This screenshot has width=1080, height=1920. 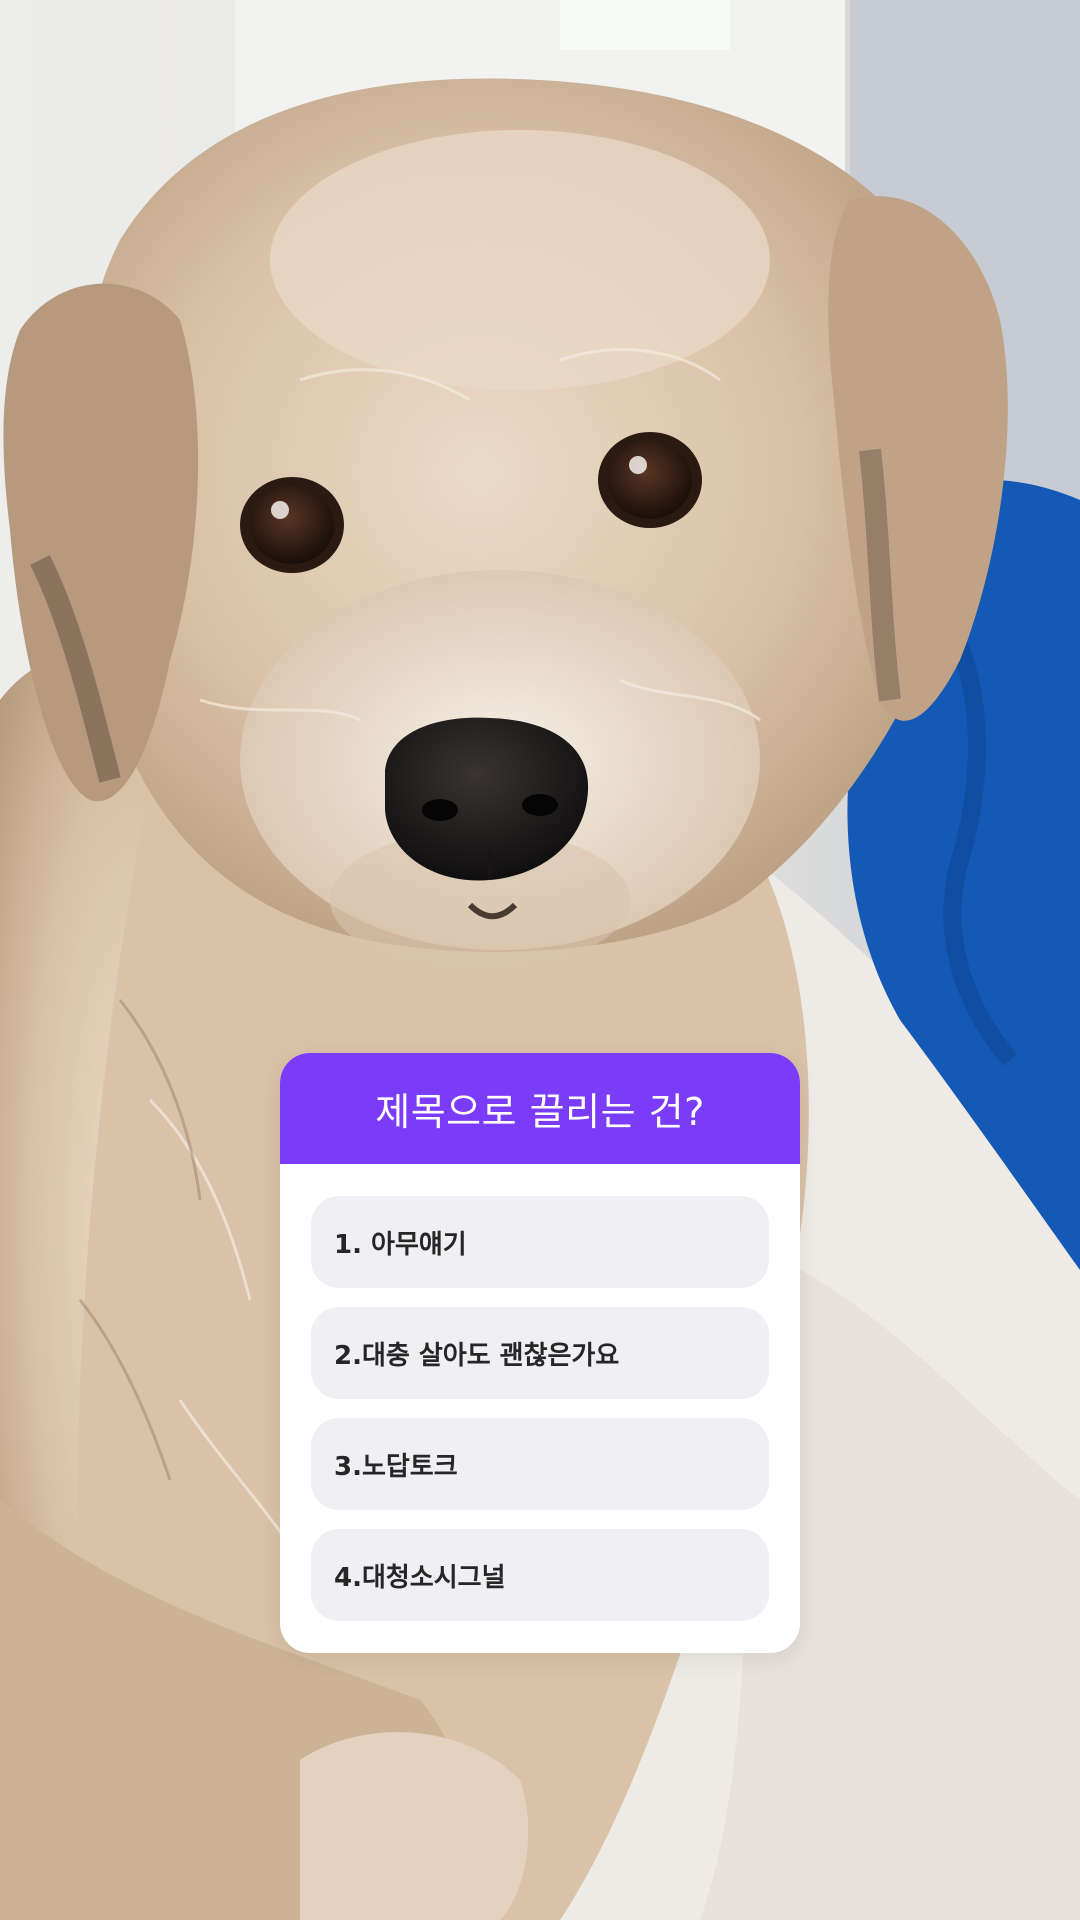 I want to click on quiz-options: 1. 아무얘기 2.대충 살아도 괜찮은가요 3.노답토크 4.대청소시그널, so click(x=540, y=1392).